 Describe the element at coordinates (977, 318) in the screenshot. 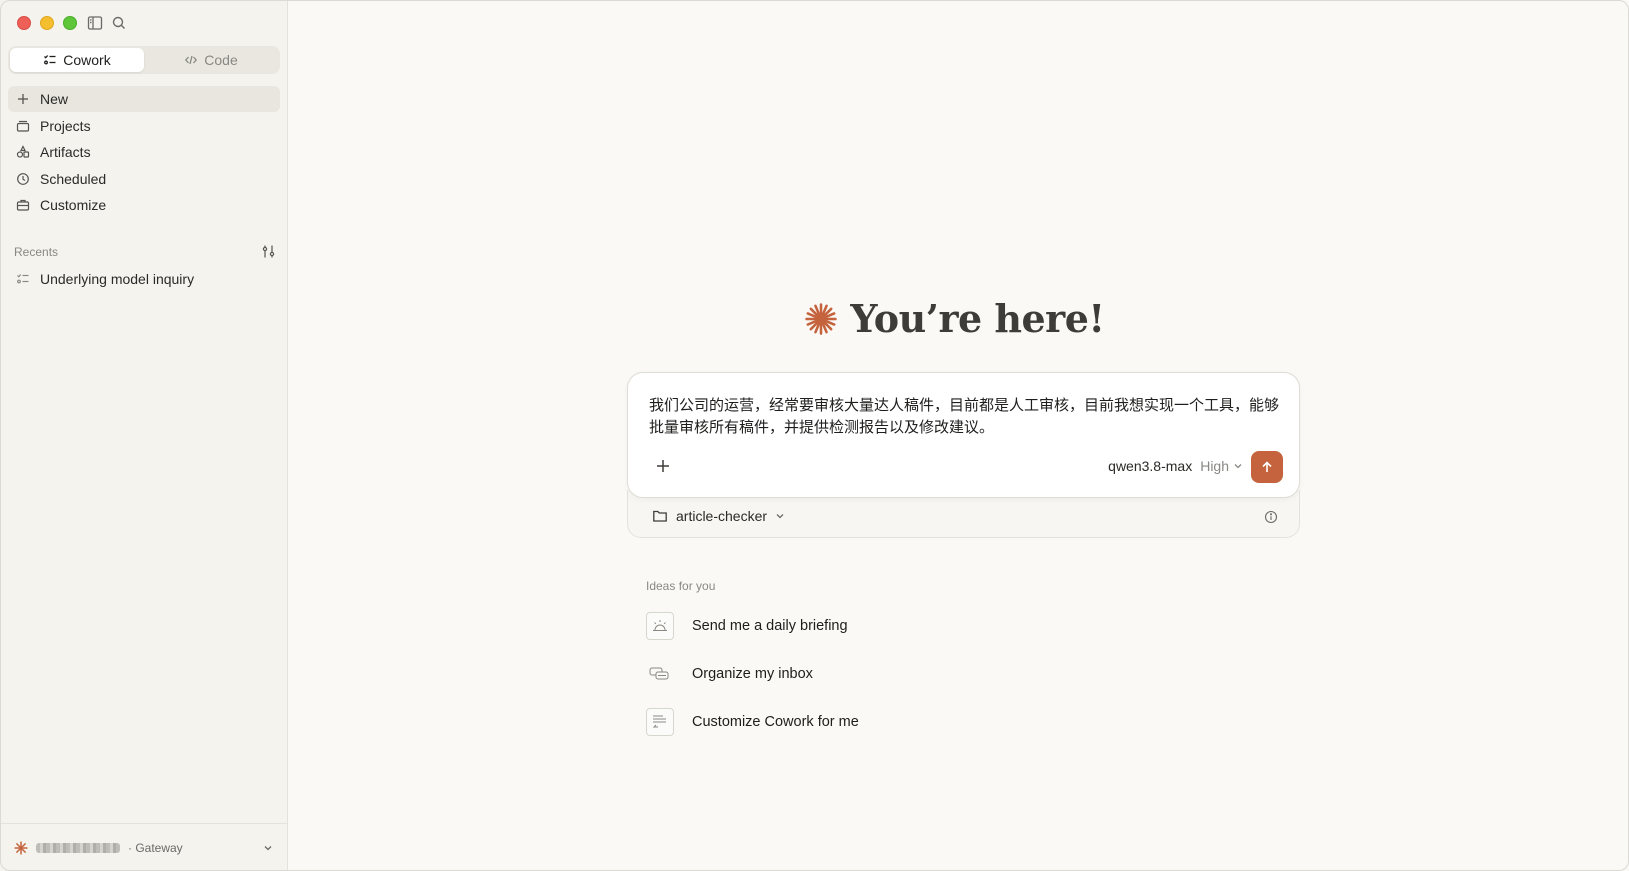

I see `page-title: You’re here!` at that location.